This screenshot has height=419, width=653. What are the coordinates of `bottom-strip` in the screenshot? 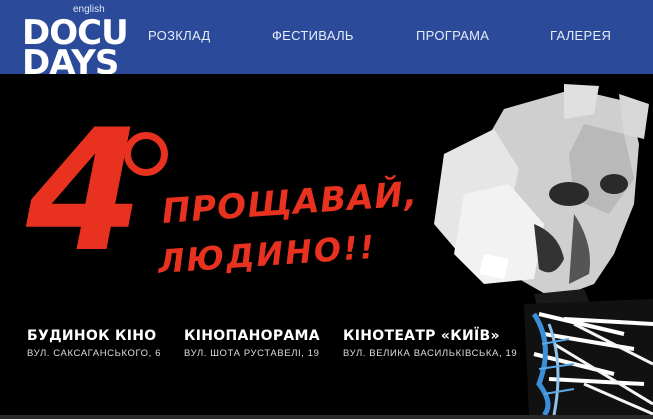 It's located at (326, 417).